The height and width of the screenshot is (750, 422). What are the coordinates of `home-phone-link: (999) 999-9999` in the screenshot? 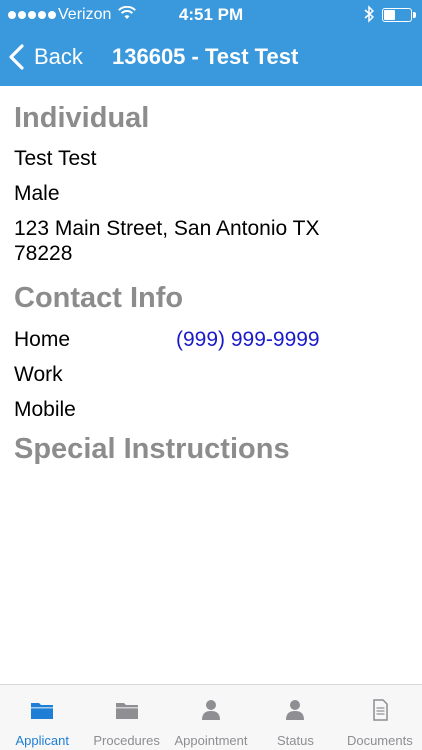 It's located at (248, 340).